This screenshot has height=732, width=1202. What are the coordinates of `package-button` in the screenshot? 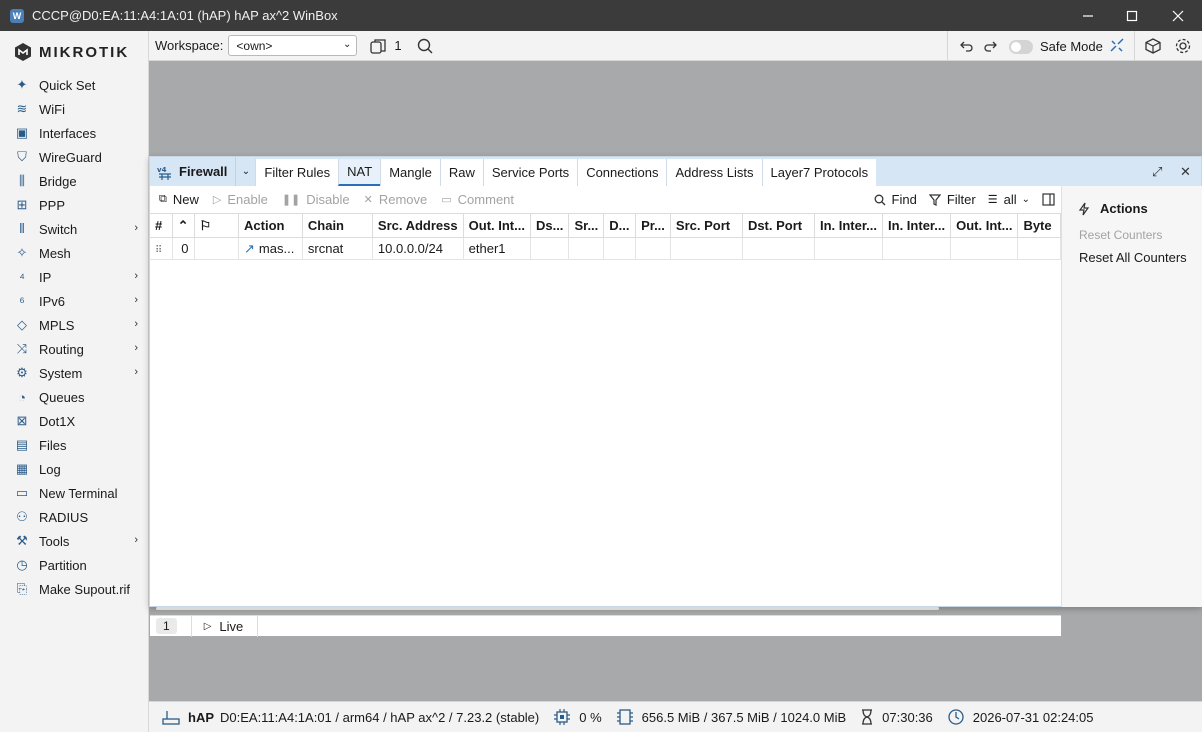 It's located at (1153, 46).